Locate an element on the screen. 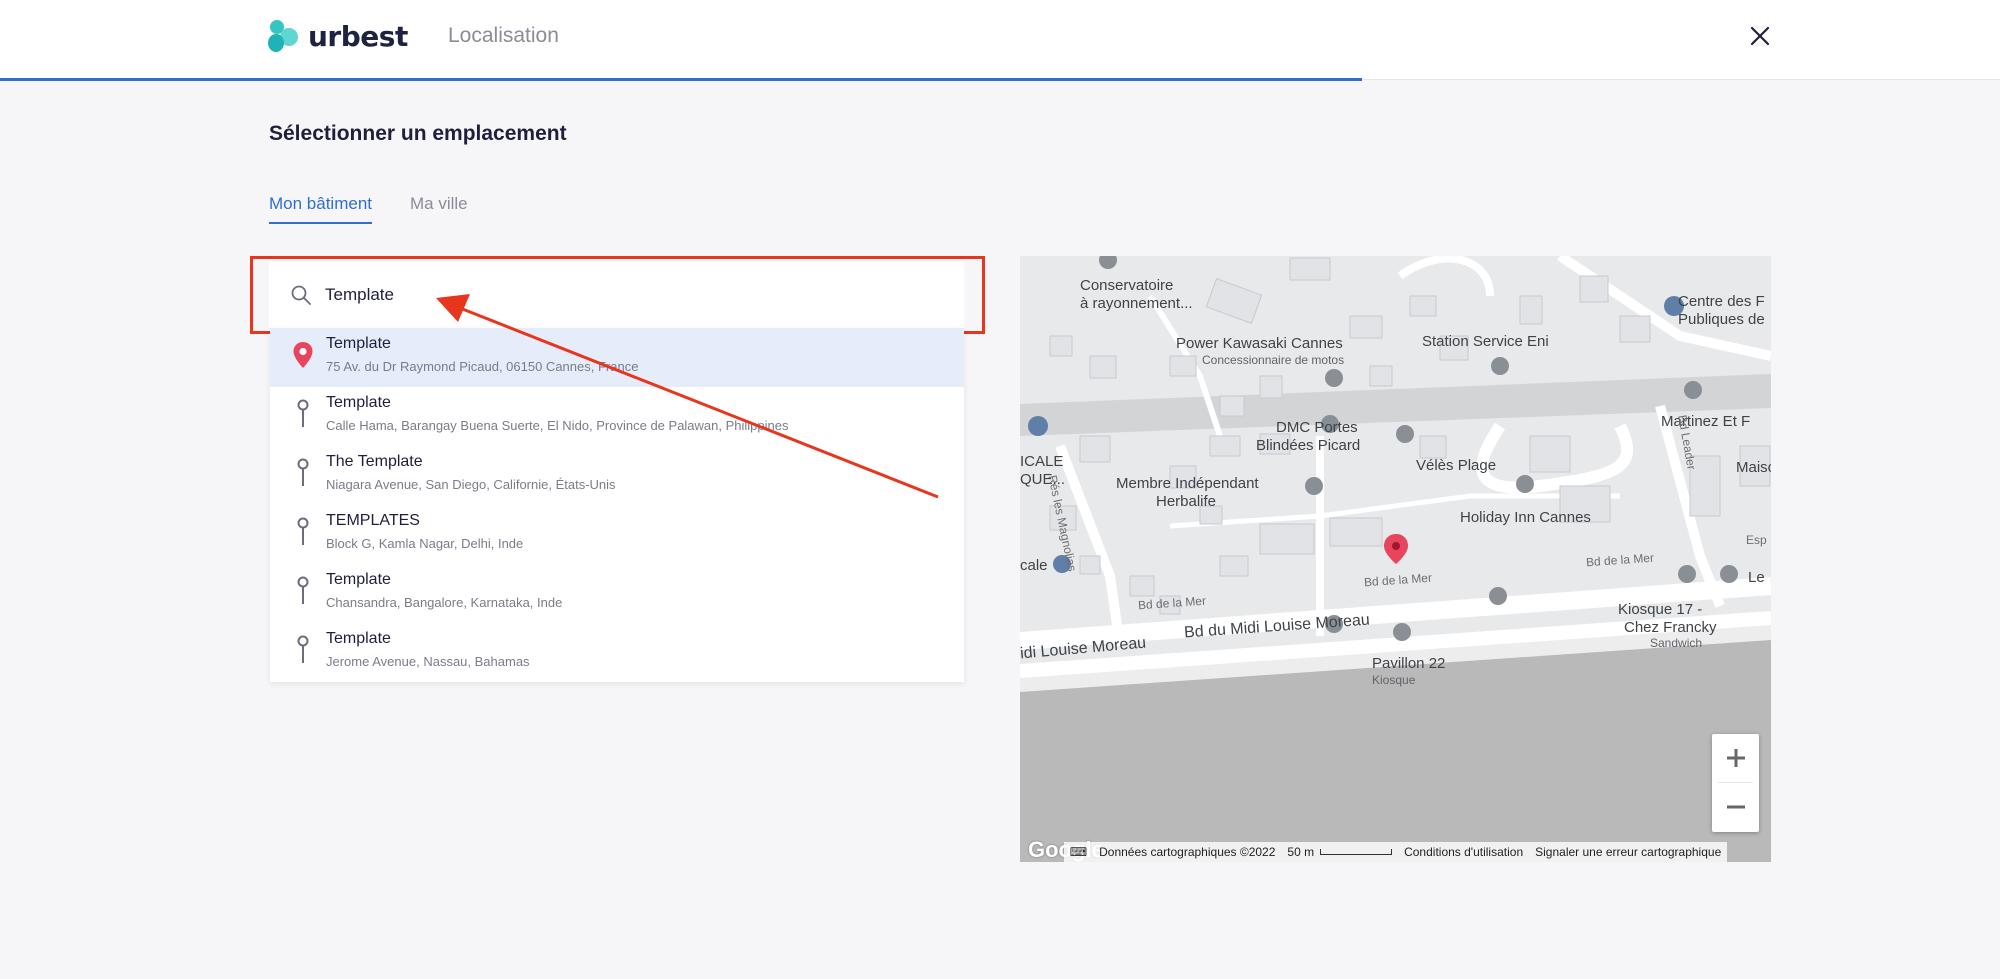 The height and width of the screenshot is (979, 2000). zoom-controls is located at coordinates (1735, 783).